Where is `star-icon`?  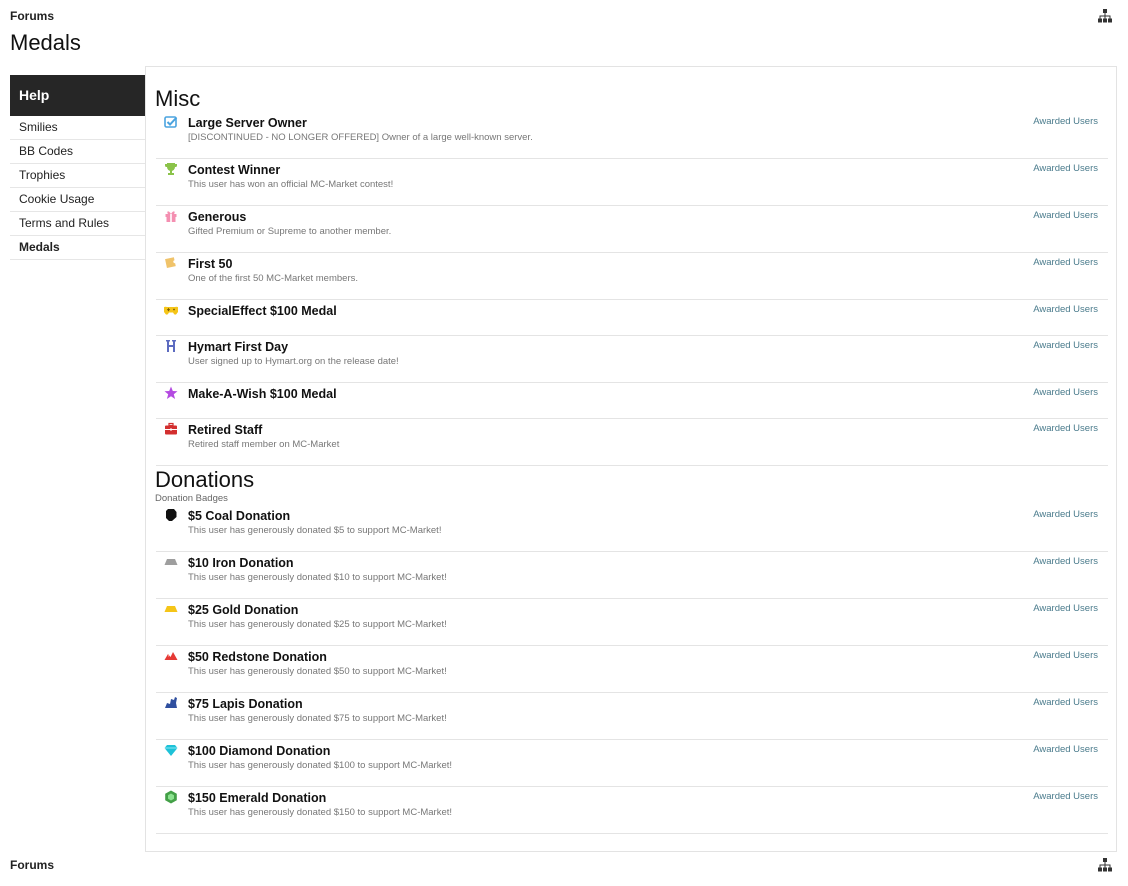 star-icon is located at coordinates (171, 393).